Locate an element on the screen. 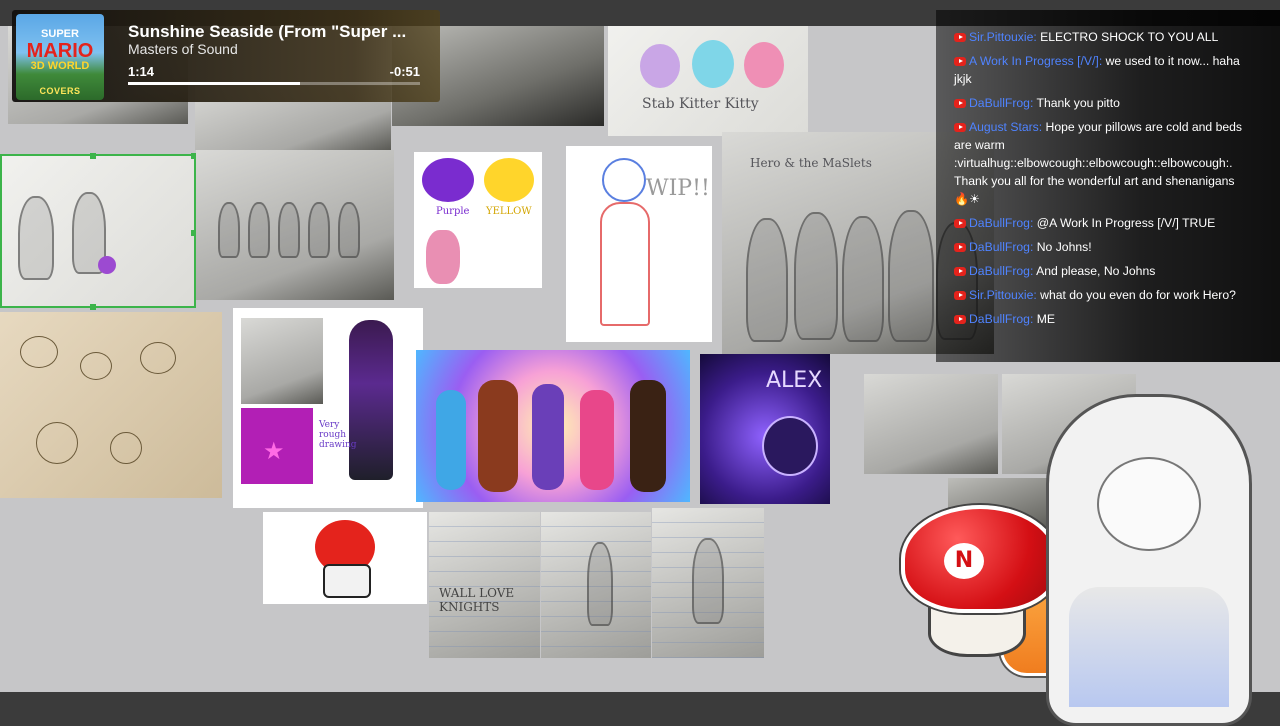 The image size is (1280, 726). kitty-pink is located at coordinates (764, 65).